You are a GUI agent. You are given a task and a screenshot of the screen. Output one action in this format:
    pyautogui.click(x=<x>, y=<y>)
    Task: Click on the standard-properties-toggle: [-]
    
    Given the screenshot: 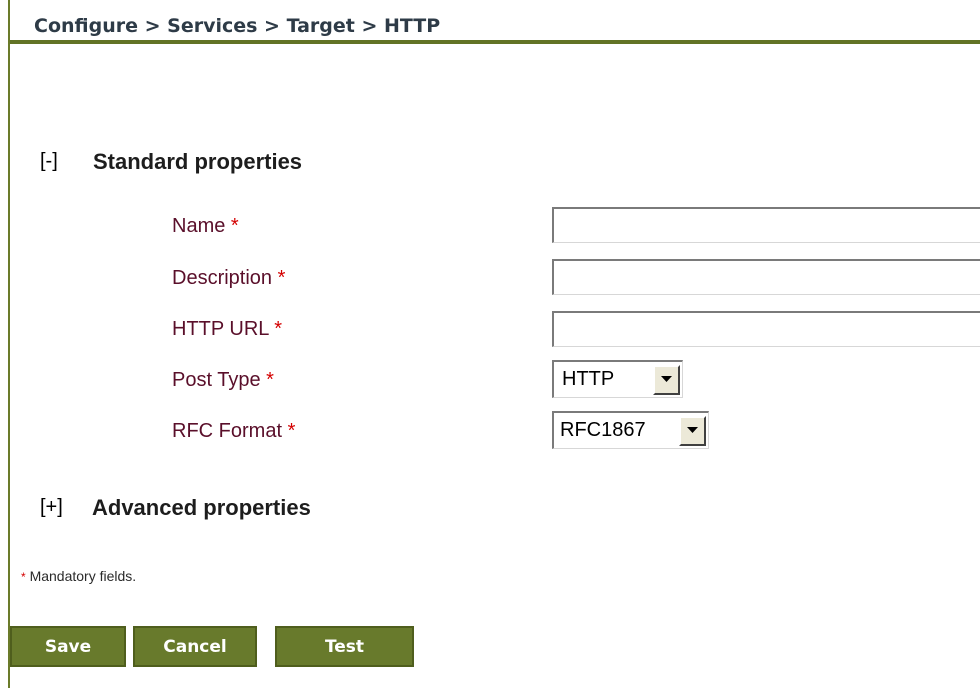 What is the action you would take?
    pyautogui.click(x=49, y=161)
    